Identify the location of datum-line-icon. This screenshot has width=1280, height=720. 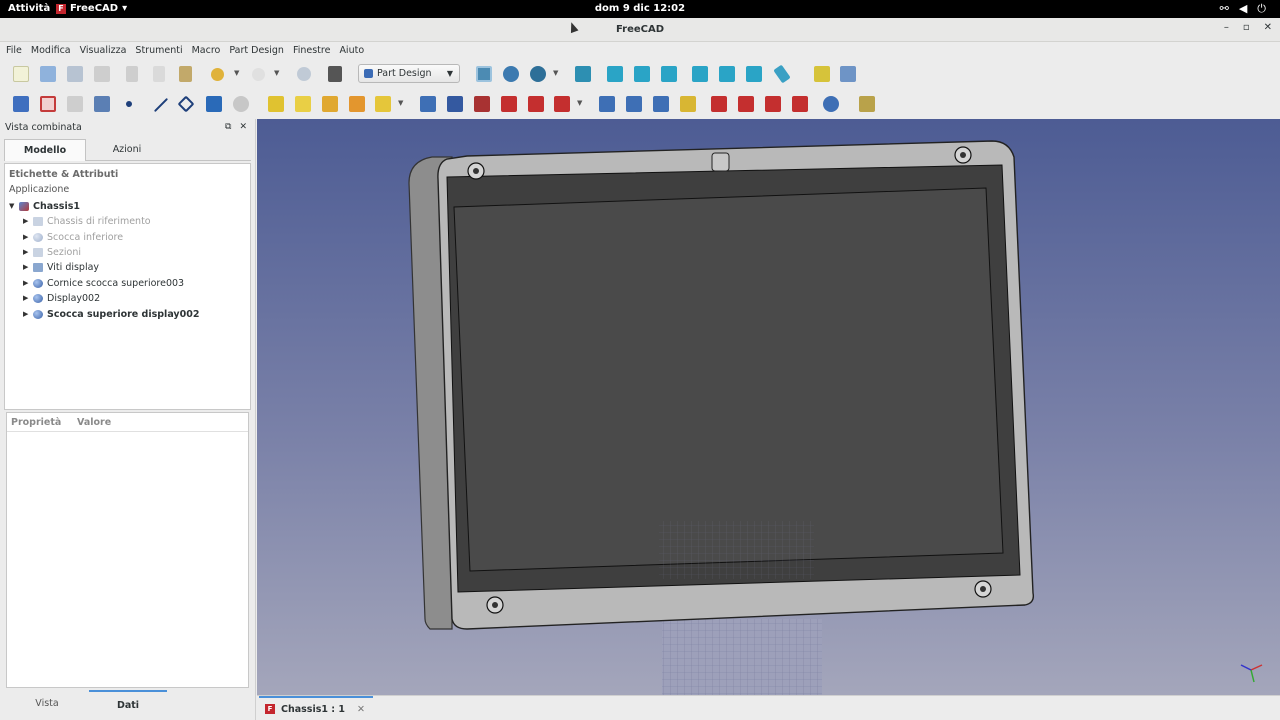
(161, 105).